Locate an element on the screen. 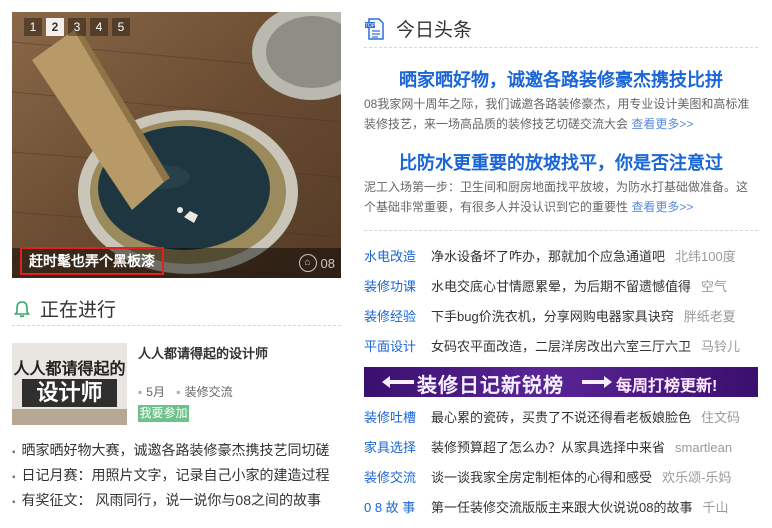 This screenshot has width=772, height=528. article-author: 空气 is located at coordinates (714, 287).